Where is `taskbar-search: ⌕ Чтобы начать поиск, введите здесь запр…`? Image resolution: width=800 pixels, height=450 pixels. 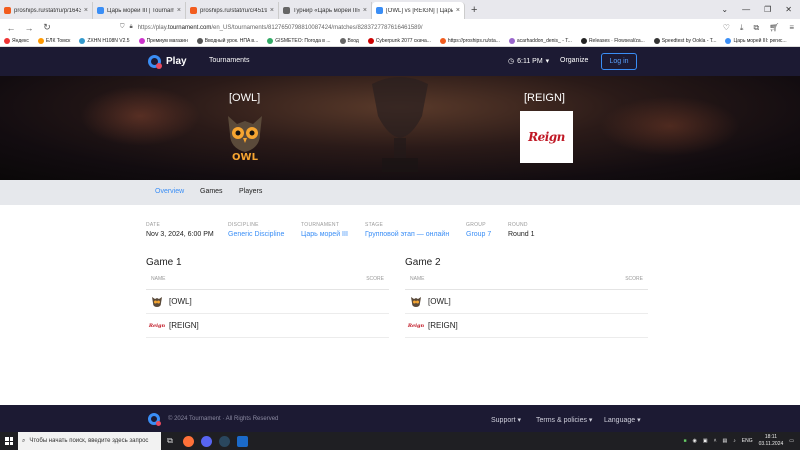
taskbar-search: ⌕ Чтобы начать поиск, введите здесь запр… is located at coordinates (89, 441).